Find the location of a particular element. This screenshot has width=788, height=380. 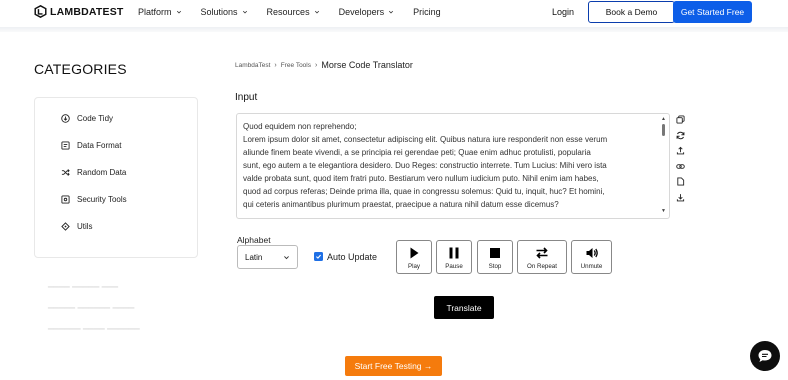

book-demo-button: Book a Demo is located at coordinates (631, 12).